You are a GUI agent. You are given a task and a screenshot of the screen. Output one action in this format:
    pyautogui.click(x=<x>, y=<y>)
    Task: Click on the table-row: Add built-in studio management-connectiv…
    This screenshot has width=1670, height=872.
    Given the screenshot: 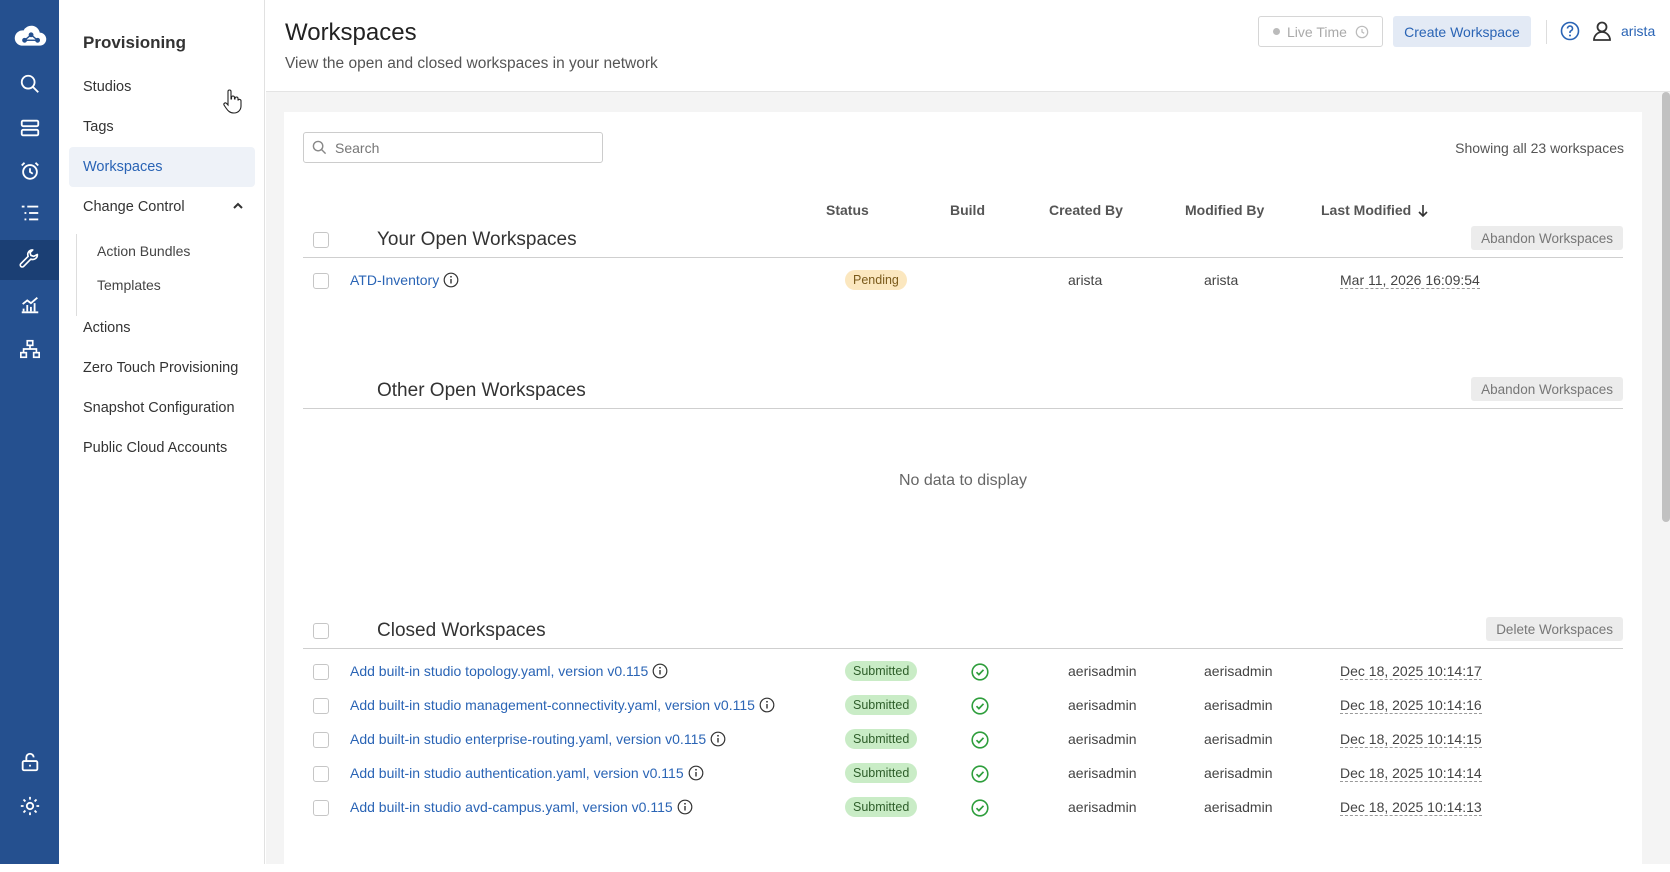 What is the action you would take?
    pyautogui.click(x=963, y=706)
    